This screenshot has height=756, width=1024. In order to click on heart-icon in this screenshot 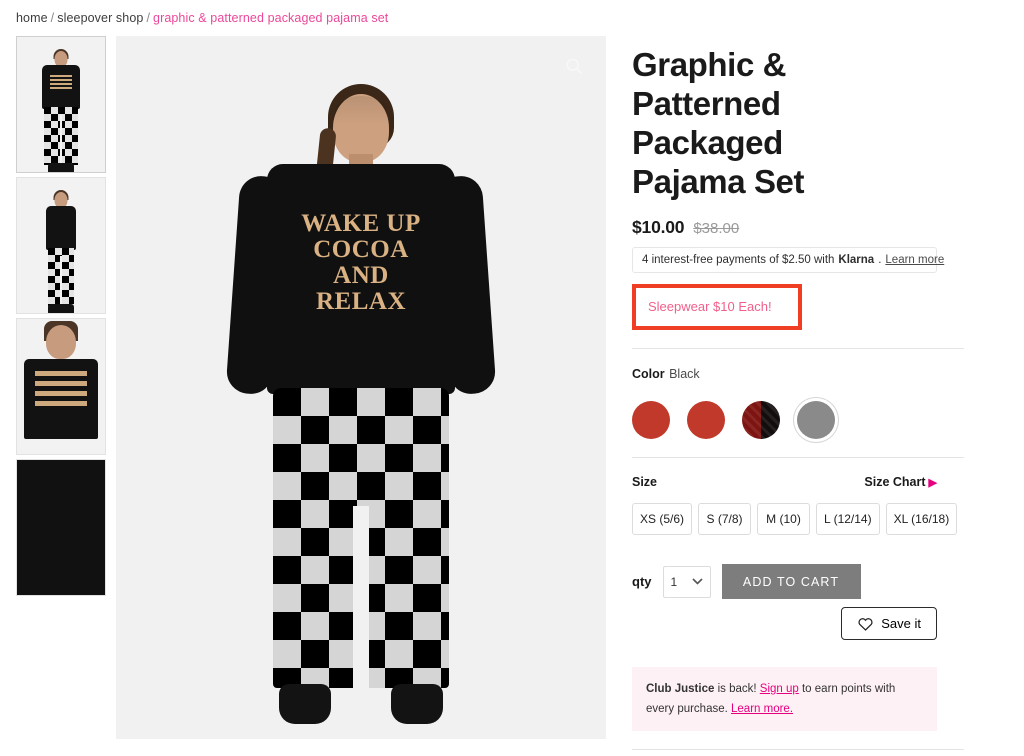, I will do `click(865, 624)`.